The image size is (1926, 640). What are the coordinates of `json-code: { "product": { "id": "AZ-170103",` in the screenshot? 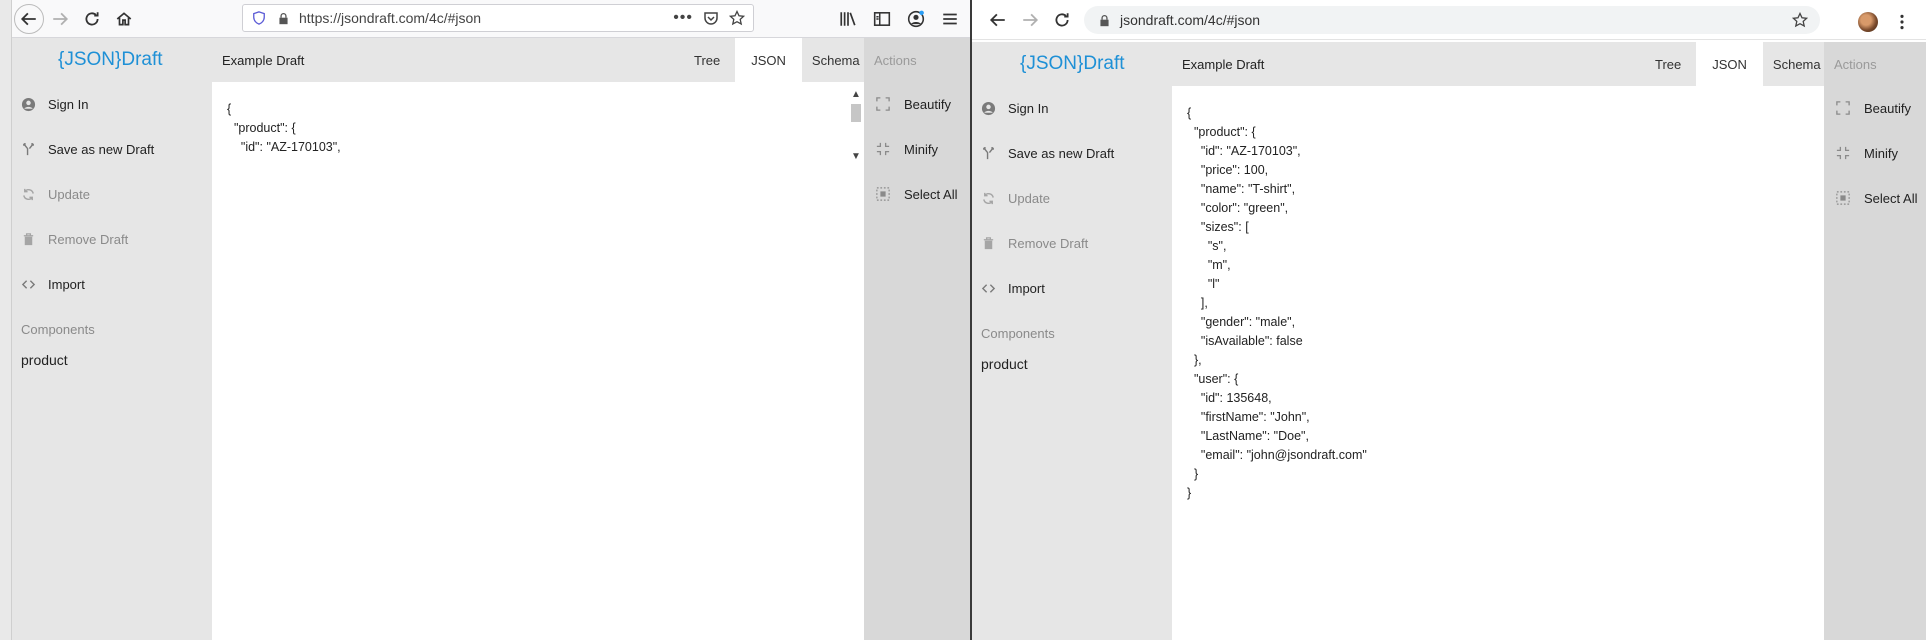 It's located at (284, 128).